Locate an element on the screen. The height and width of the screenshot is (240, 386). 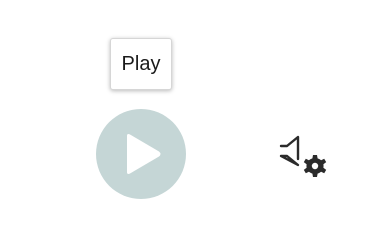
play-tooltip: Play is located at coordinates (141, 64).